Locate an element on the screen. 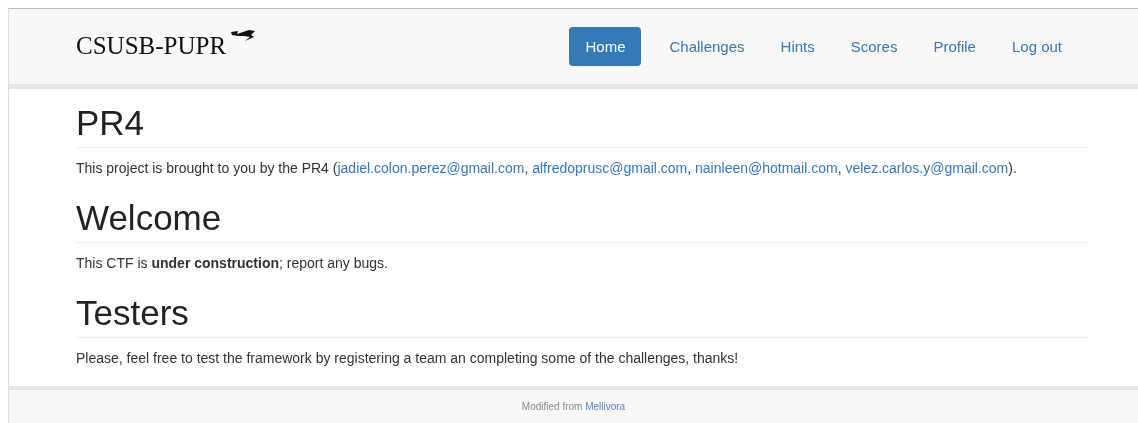  bird-icon is located at coordinates (243, 36).